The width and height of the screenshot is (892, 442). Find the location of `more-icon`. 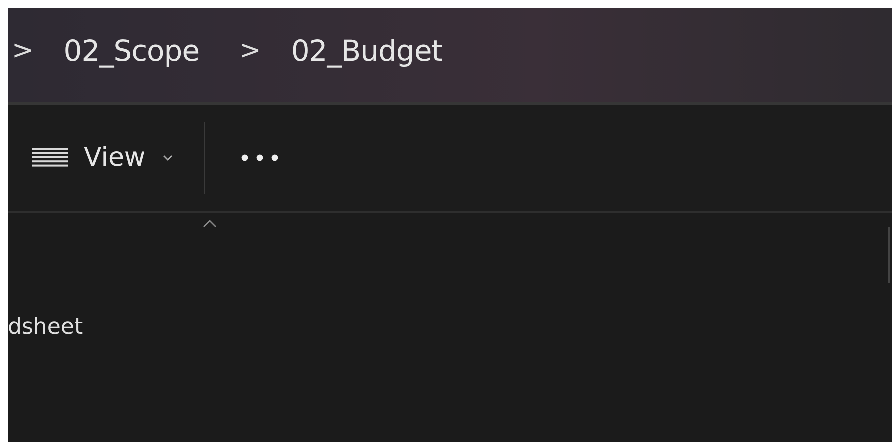

more-icon is located at coordinates (259, 158).